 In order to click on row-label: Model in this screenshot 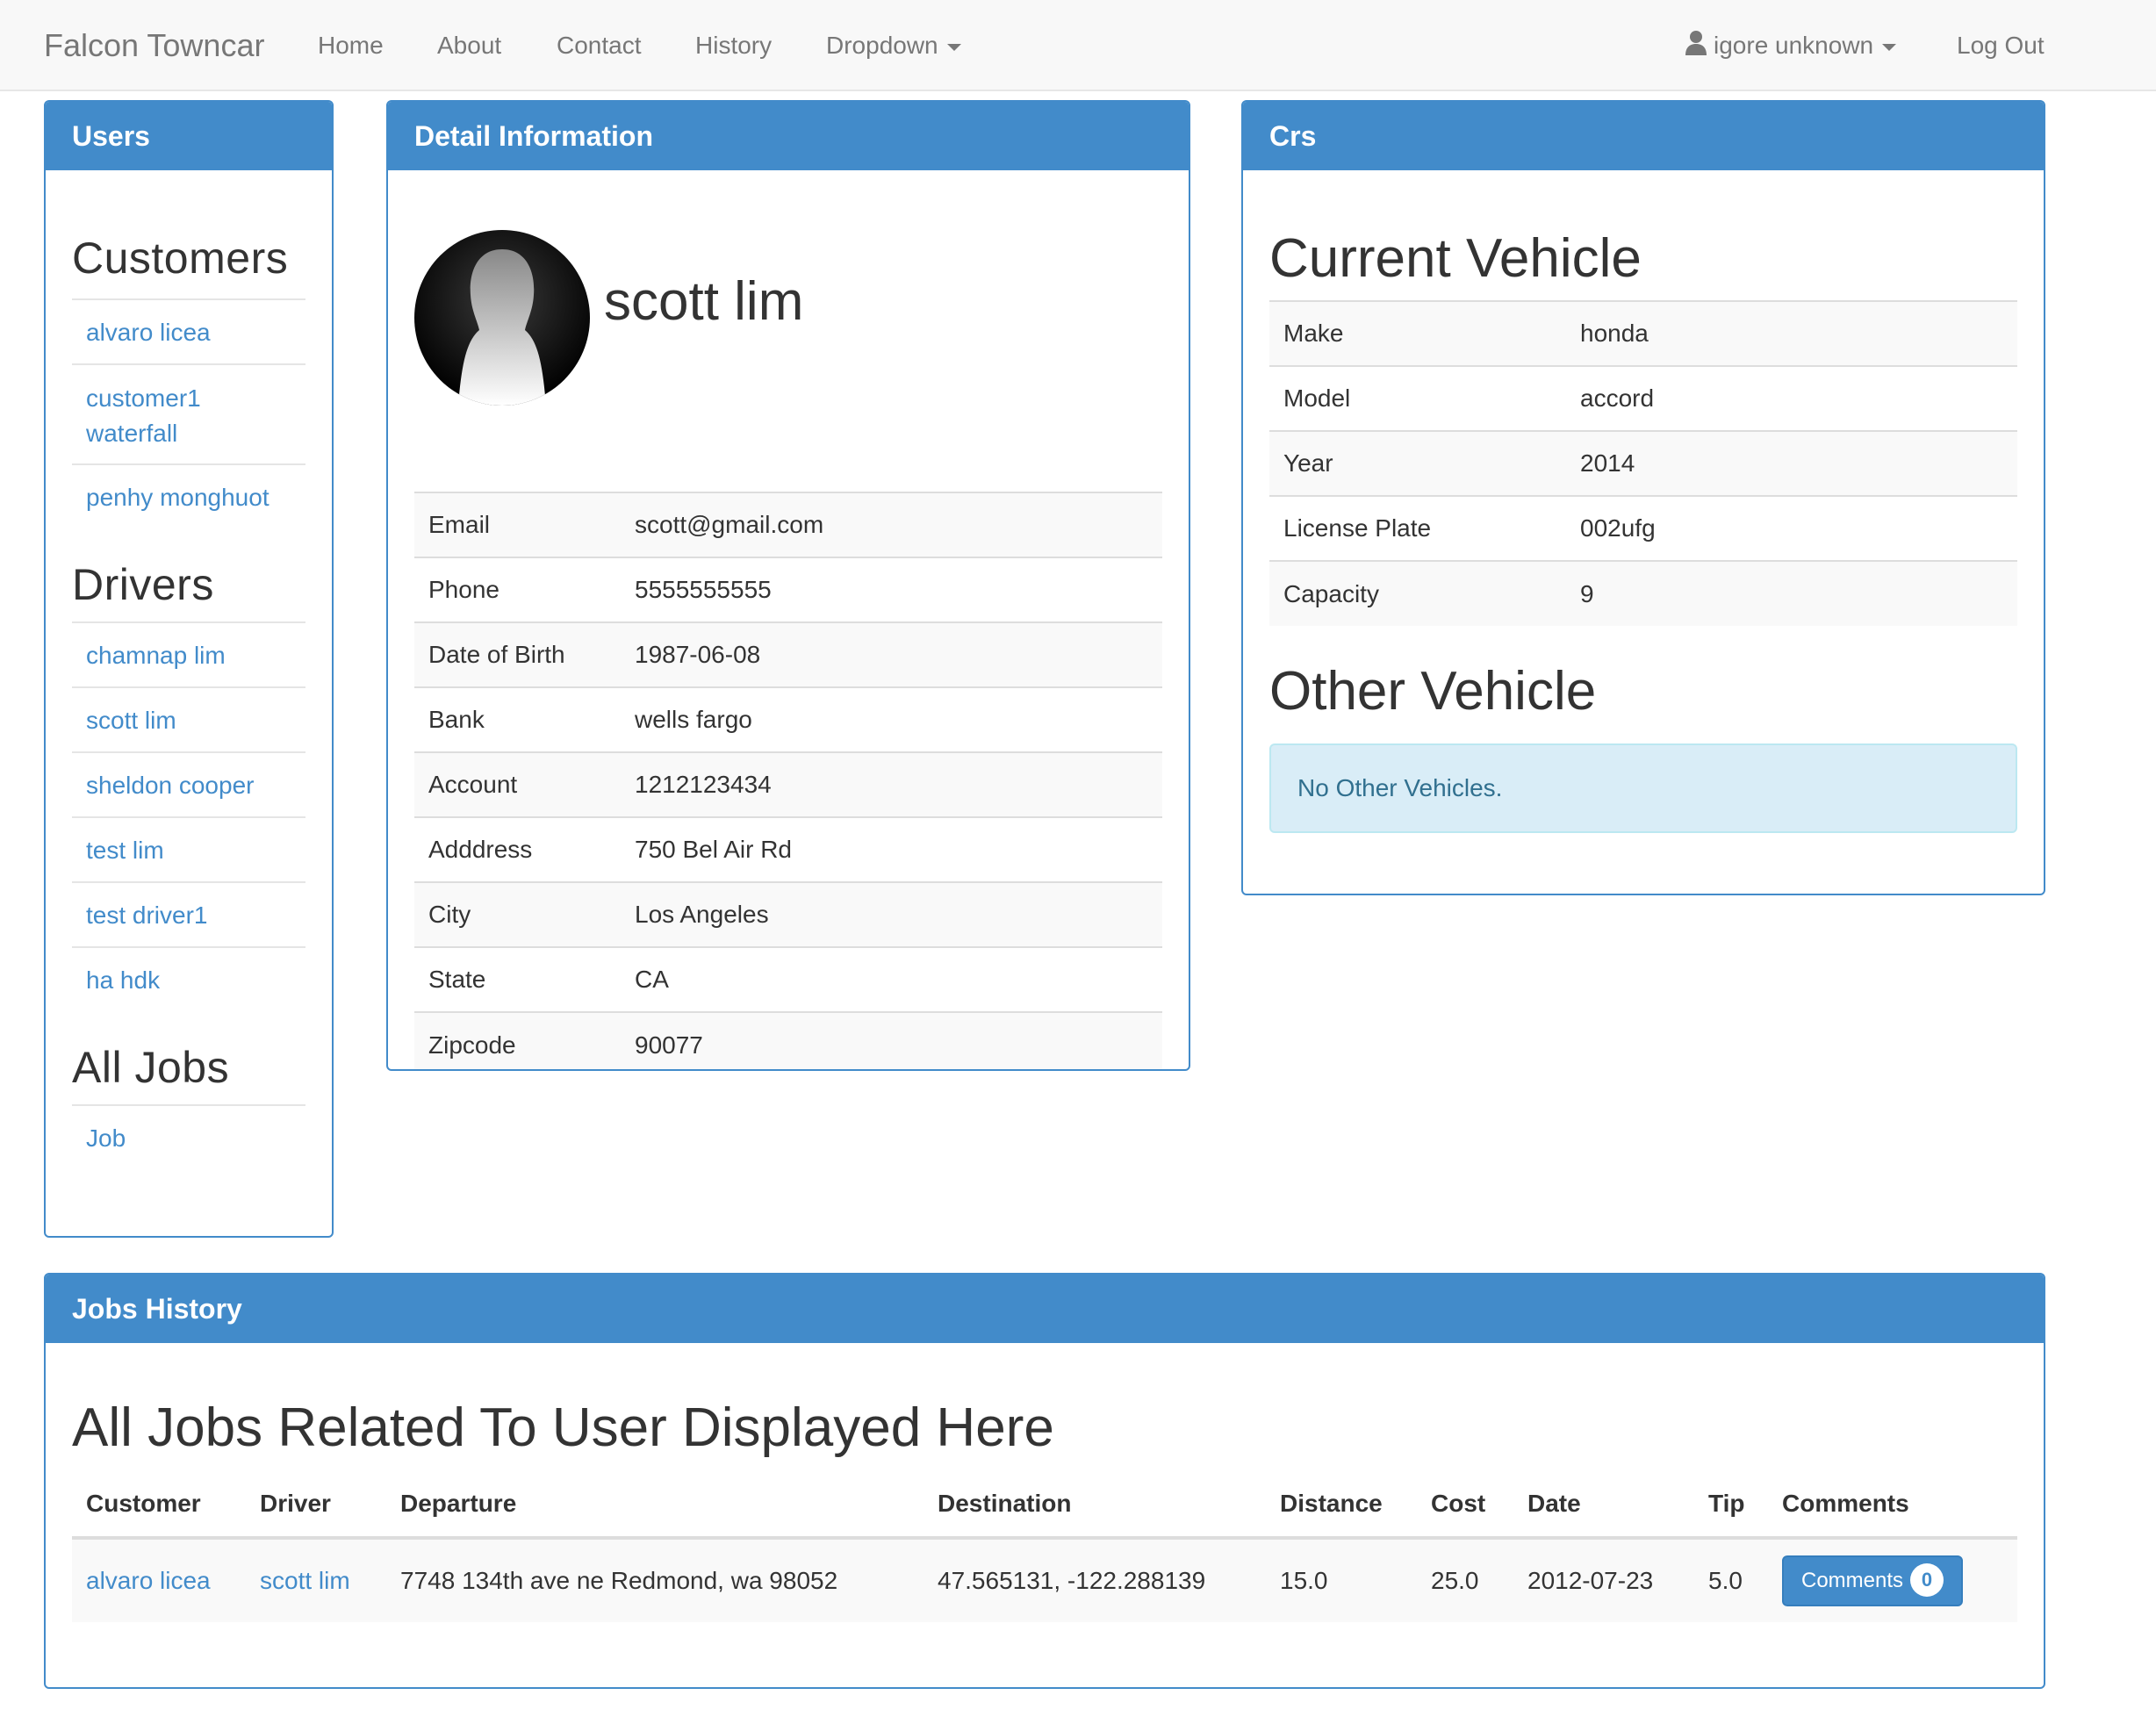, I will do `click(1317, 398)`.